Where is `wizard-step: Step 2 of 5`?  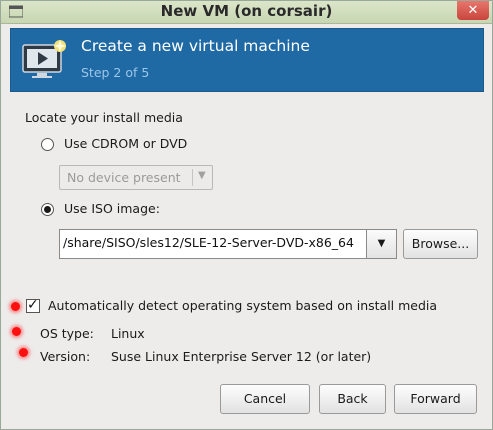 wizard-step: Step 2 of 5 is located at coordinates (115, 72).